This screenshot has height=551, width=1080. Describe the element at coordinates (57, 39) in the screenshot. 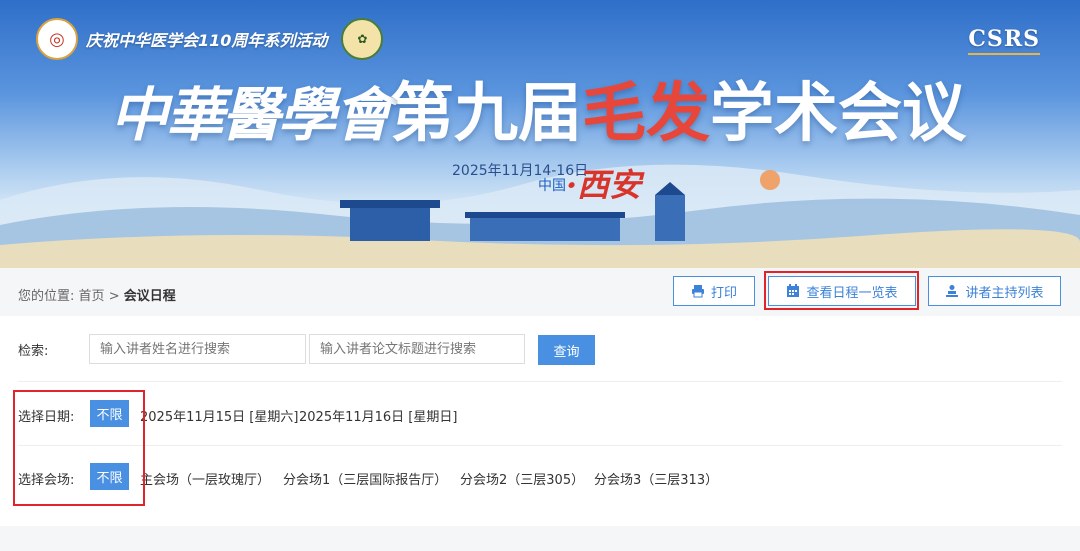

I see `cma-logo: ◎` at that location.